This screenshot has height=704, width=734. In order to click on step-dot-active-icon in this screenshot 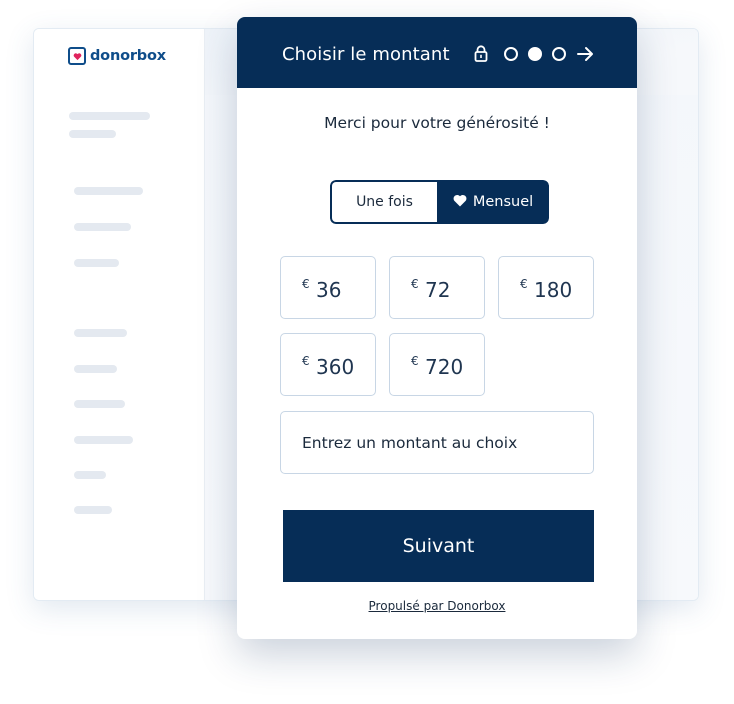, I will do `click(535, 54)`.